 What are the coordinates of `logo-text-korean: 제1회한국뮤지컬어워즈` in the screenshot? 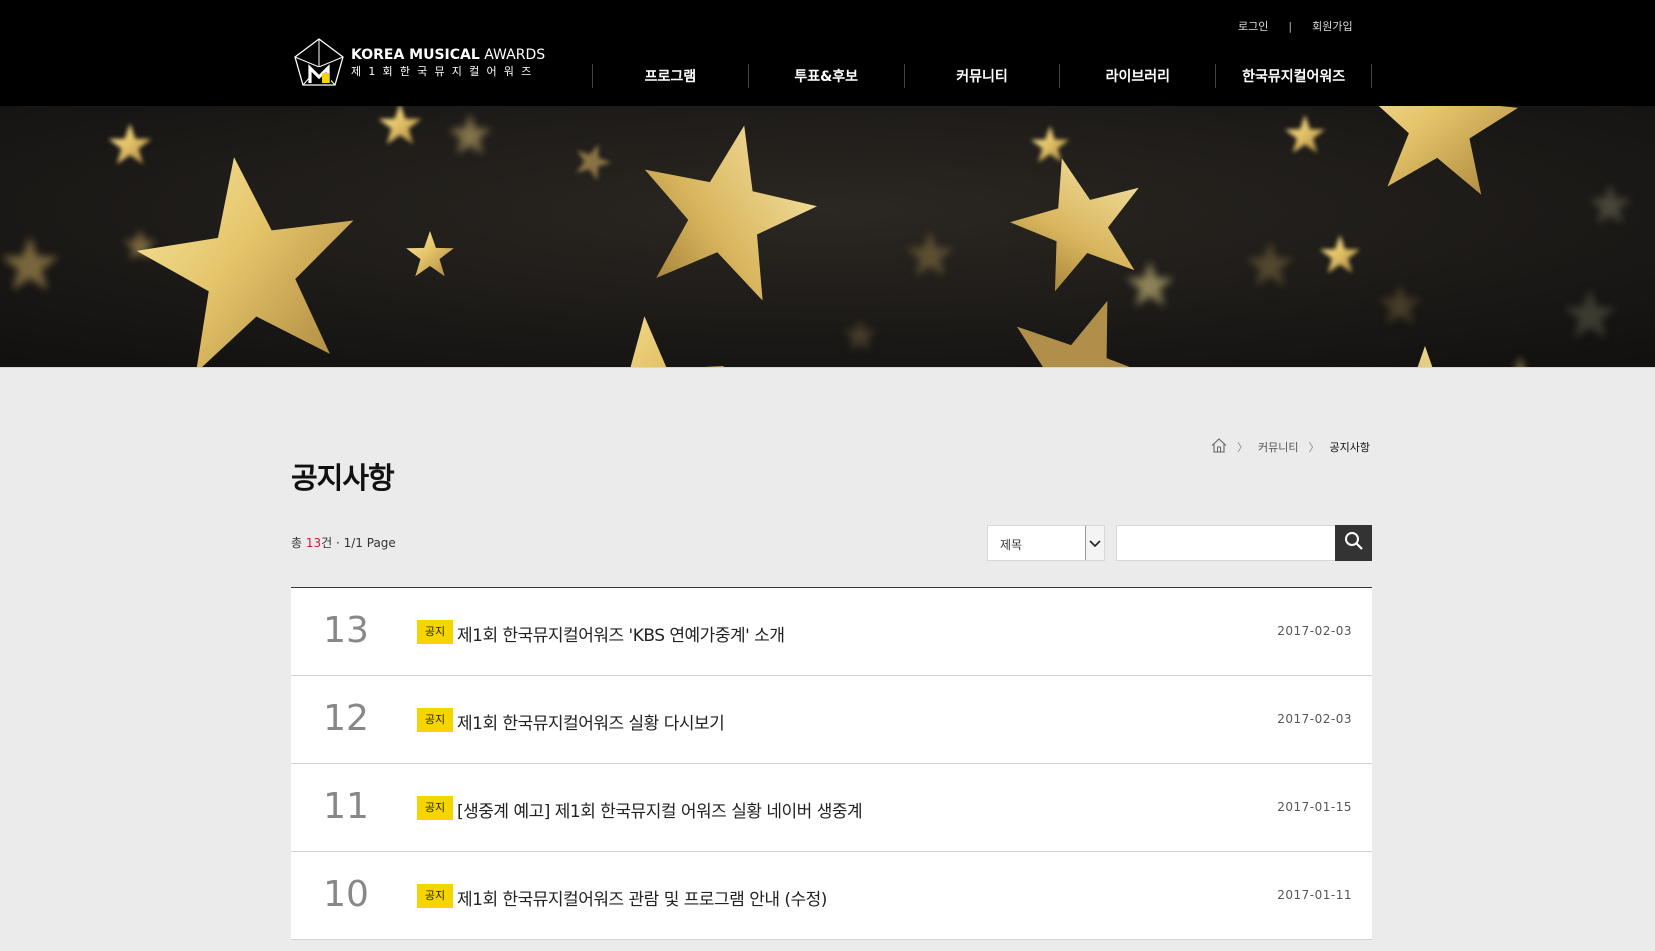 It's located at (445, 71).